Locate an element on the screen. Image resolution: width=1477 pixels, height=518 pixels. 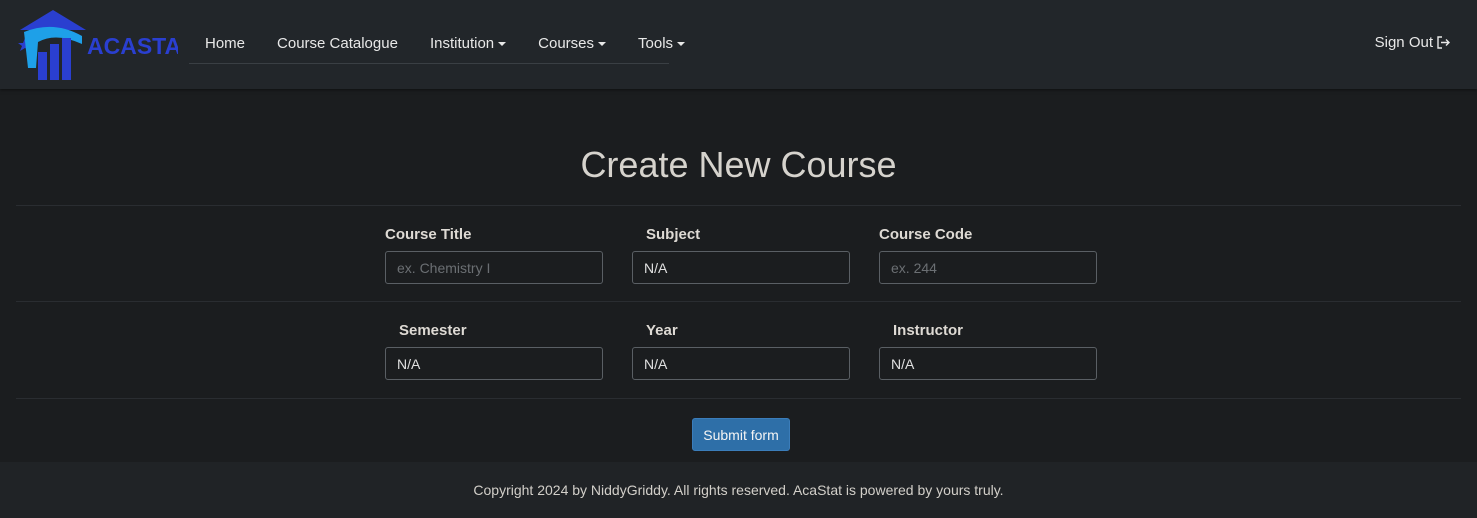
nav-course-catalogue-label: Course Catalogue is located at coordinates (337, 43).